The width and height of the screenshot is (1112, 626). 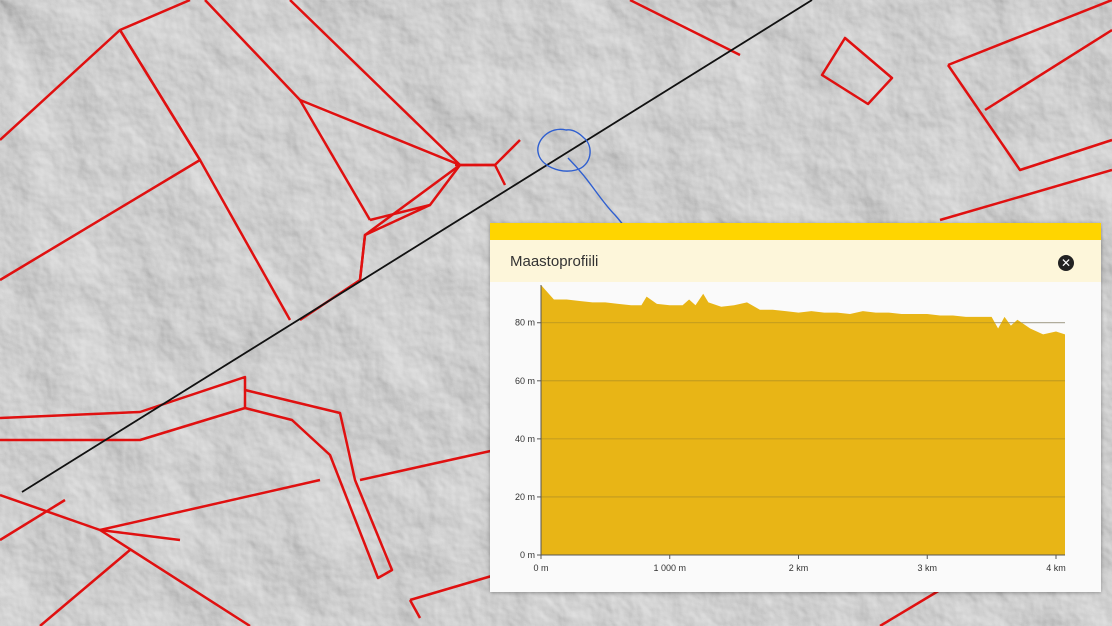 I want to click on x-tick-label: 2 km, so click(x=799, y=568).